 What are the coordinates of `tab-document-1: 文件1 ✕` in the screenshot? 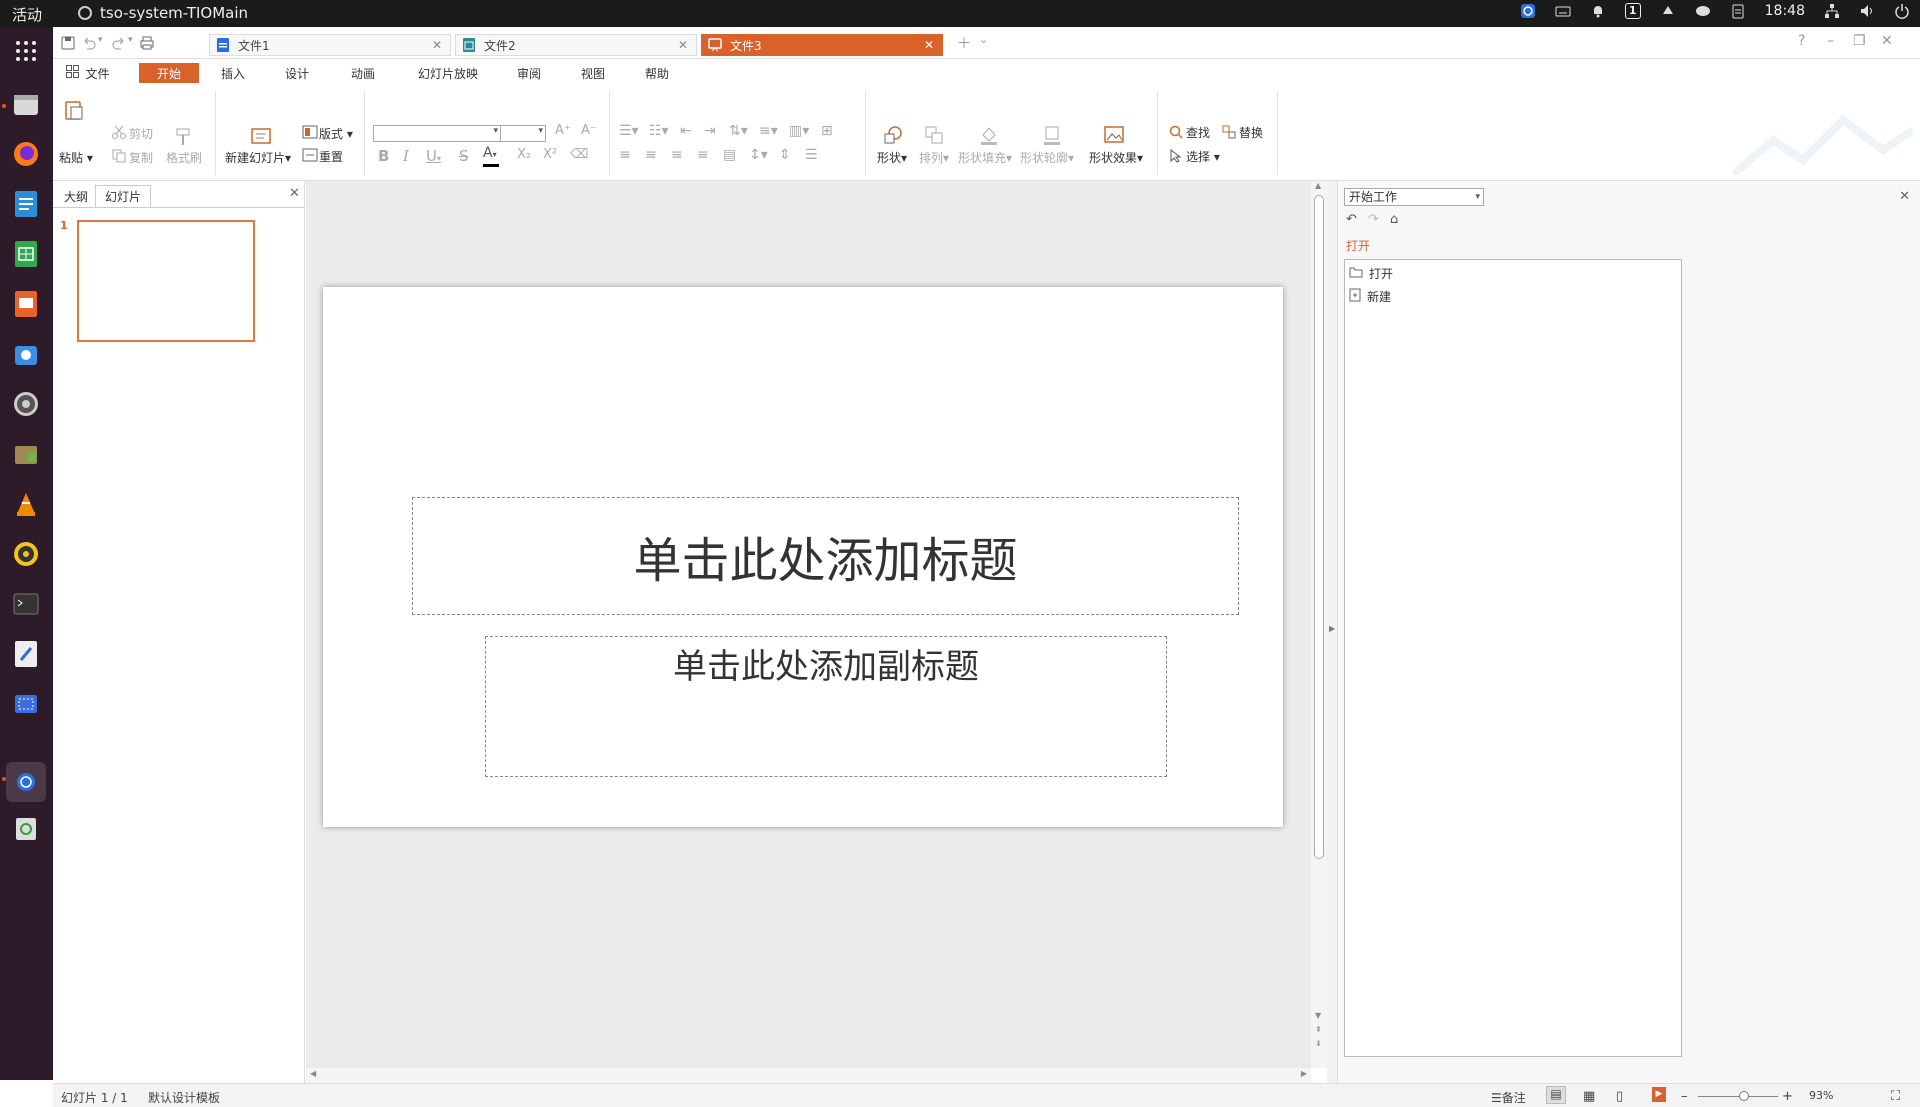 It's located at (330, 45).